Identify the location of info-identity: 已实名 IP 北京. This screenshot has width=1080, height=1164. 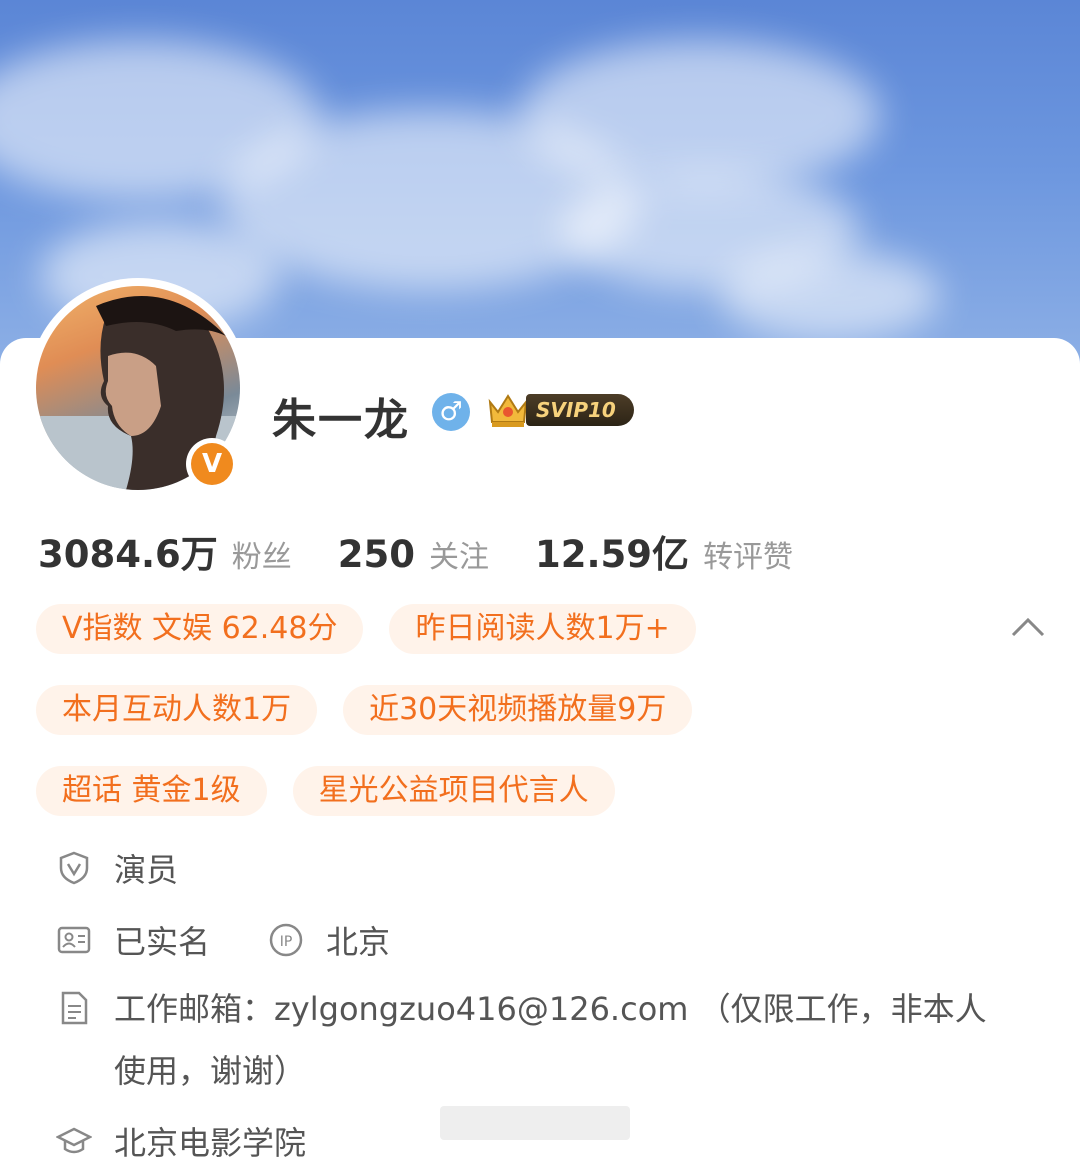
(223, 940).